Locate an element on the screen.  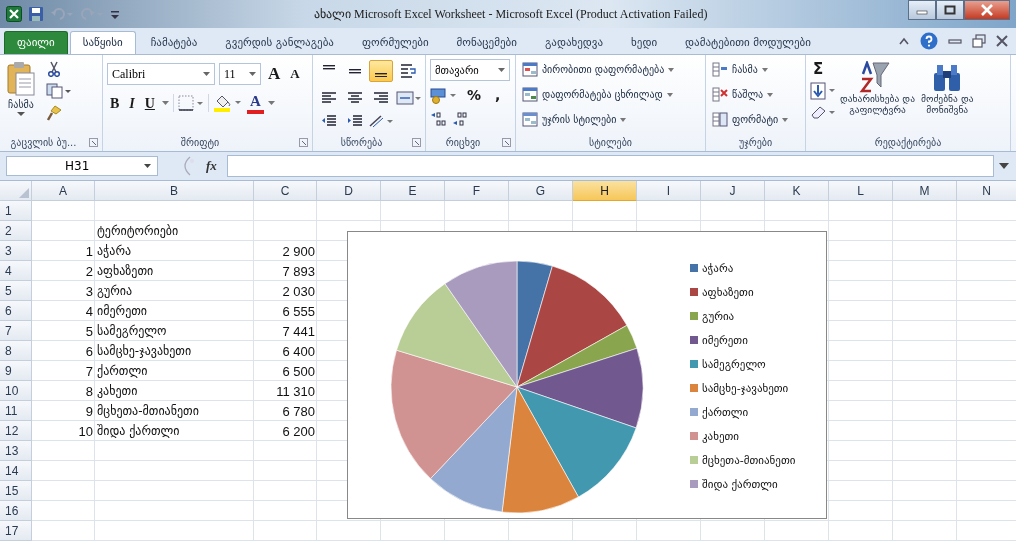
decrease-indent-icon is located at coordinates (329, 120).